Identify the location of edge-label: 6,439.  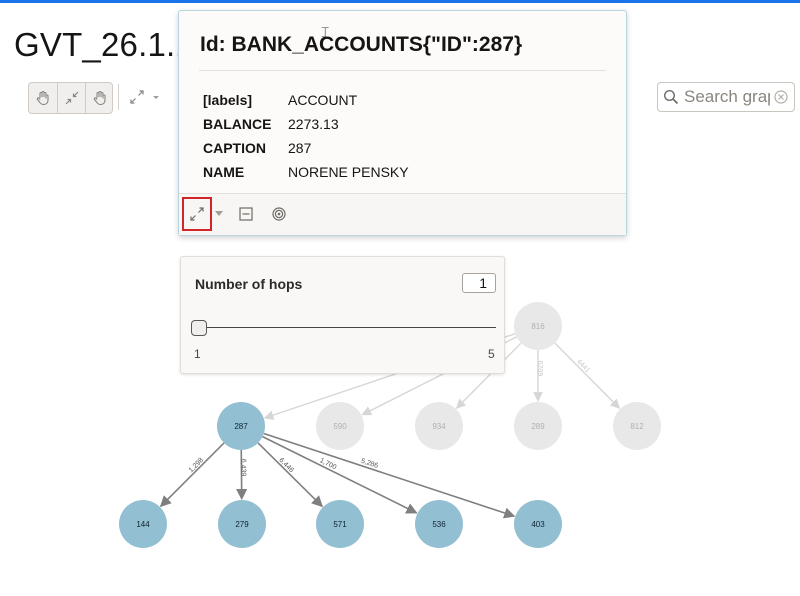
(242, 468).